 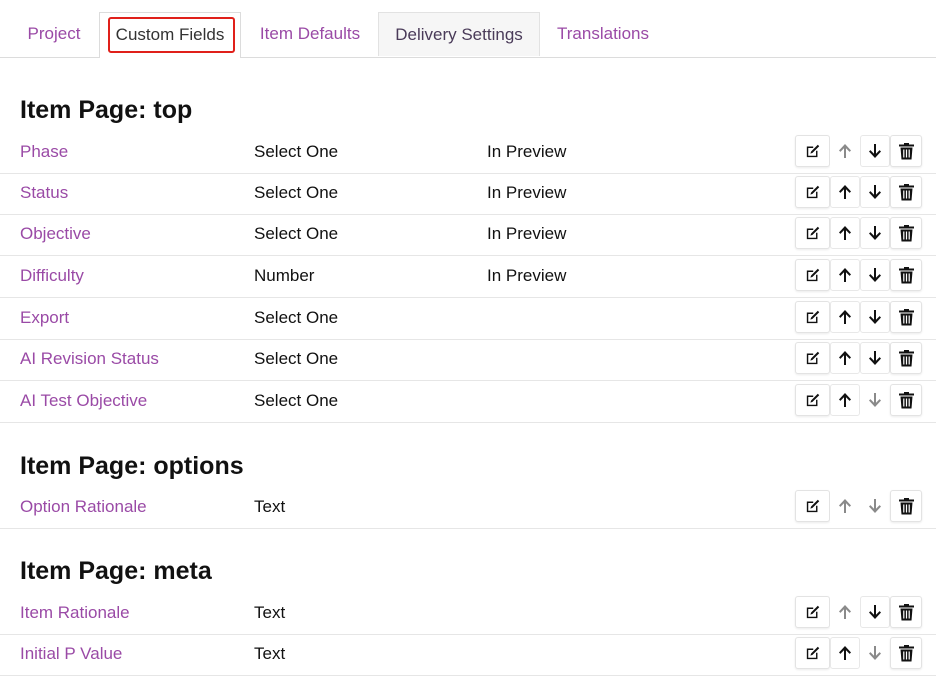 I want to click on field-name-link: Initial P Value, so click(x=71, y=654).